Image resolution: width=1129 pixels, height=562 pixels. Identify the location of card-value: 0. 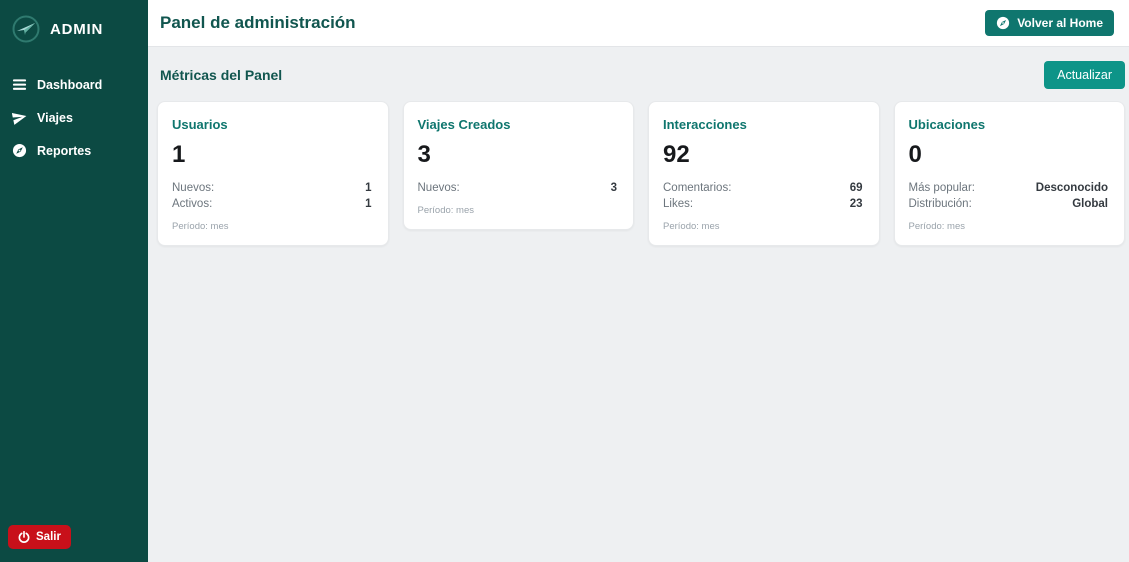
(915, 154).